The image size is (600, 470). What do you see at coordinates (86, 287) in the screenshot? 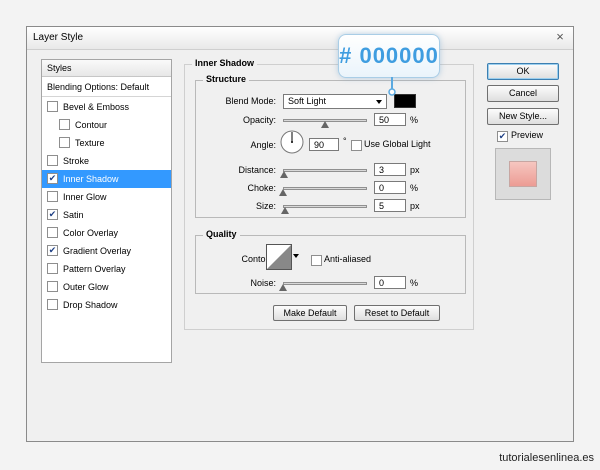
I see `style-item-label: Outer Glow` at bounding box center [86, 287].